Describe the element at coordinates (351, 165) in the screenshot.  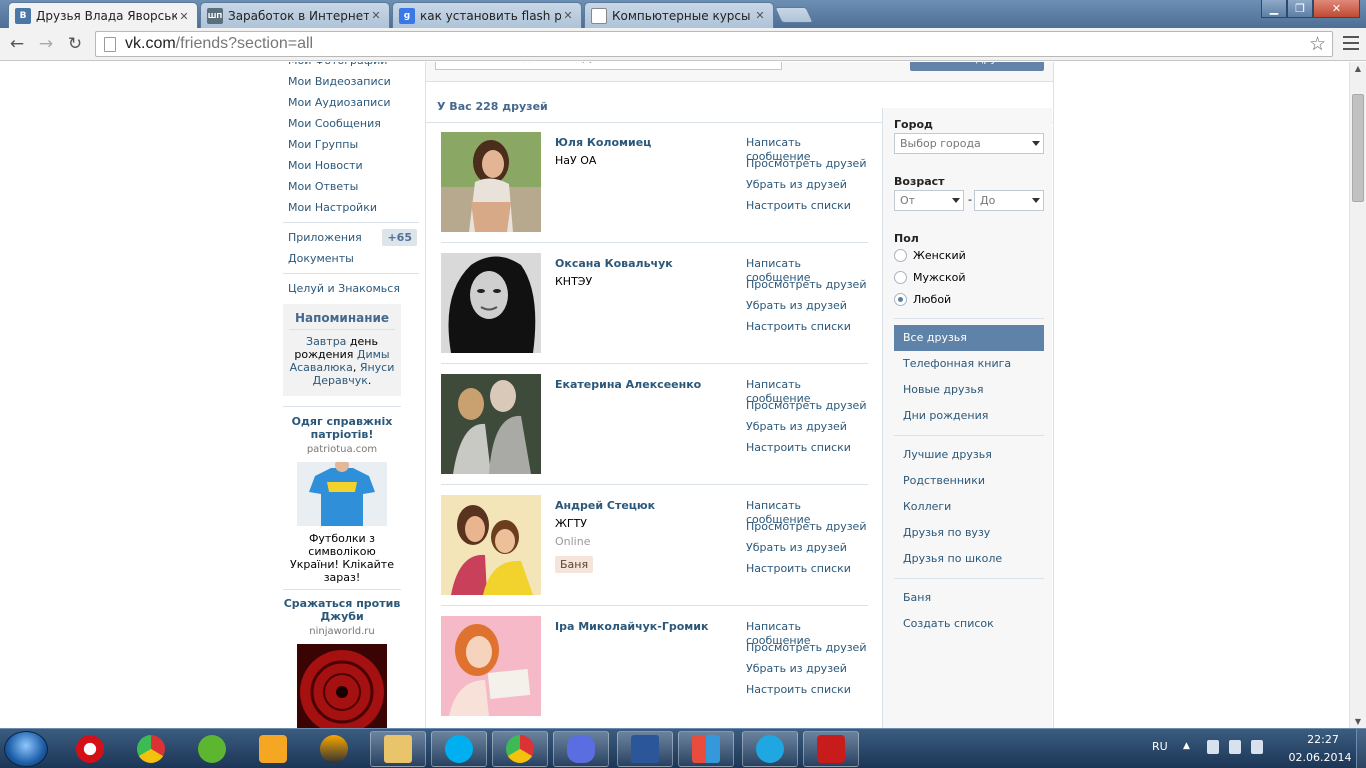
I see `menu-item-news: Мои Новости` at that location.